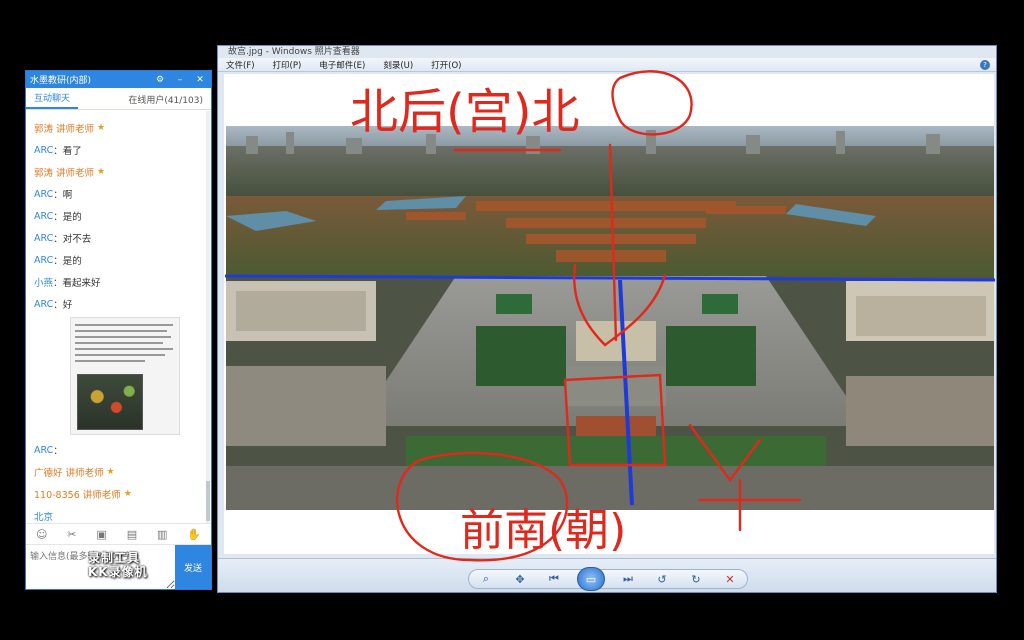 This screenshot has height=640, width=1024. I want to click on chat-input, so click(100, 567).